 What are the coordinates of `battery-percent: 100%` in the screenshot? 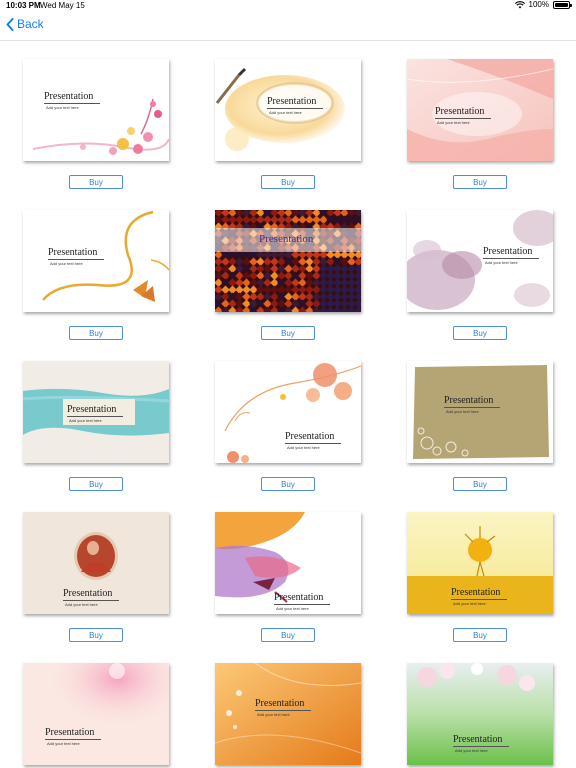 It's located at (538, 4).